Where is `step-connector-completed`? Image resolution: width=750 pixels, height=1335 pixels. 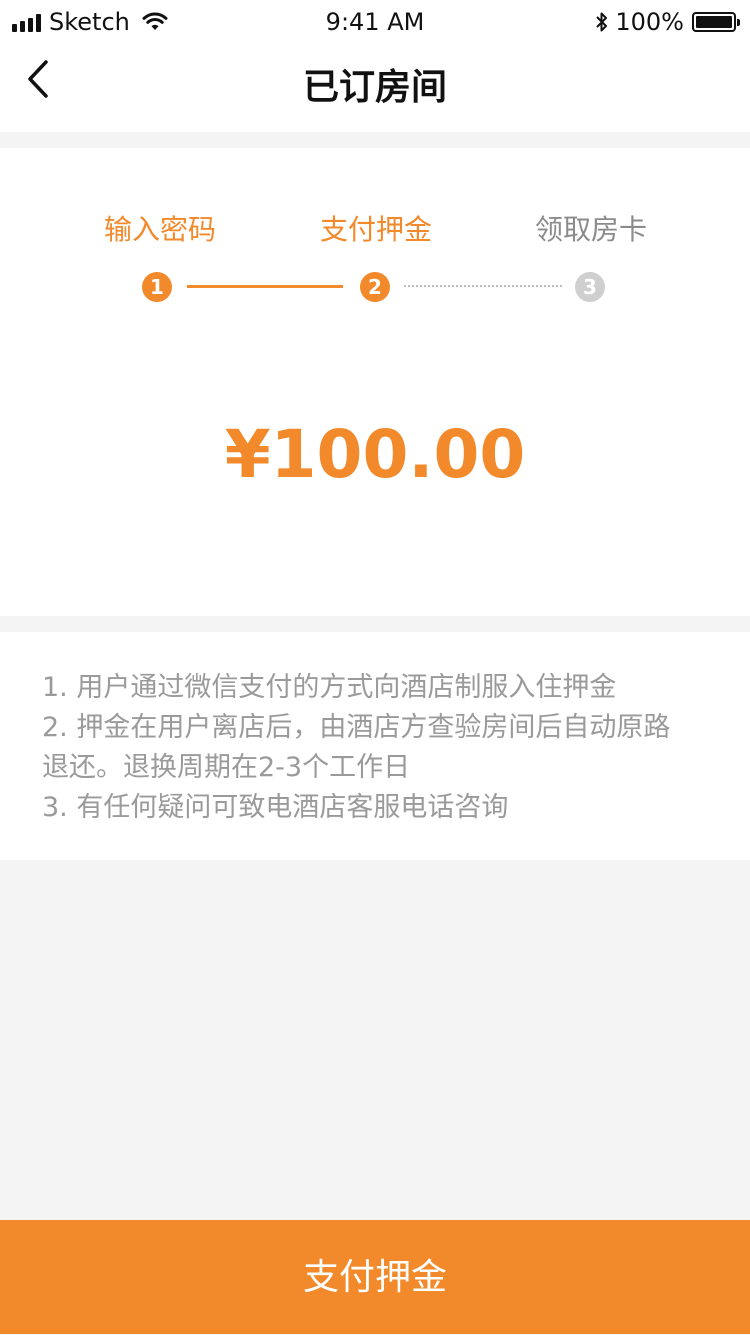
step-connector-completed is located at coordinates (265, 286).